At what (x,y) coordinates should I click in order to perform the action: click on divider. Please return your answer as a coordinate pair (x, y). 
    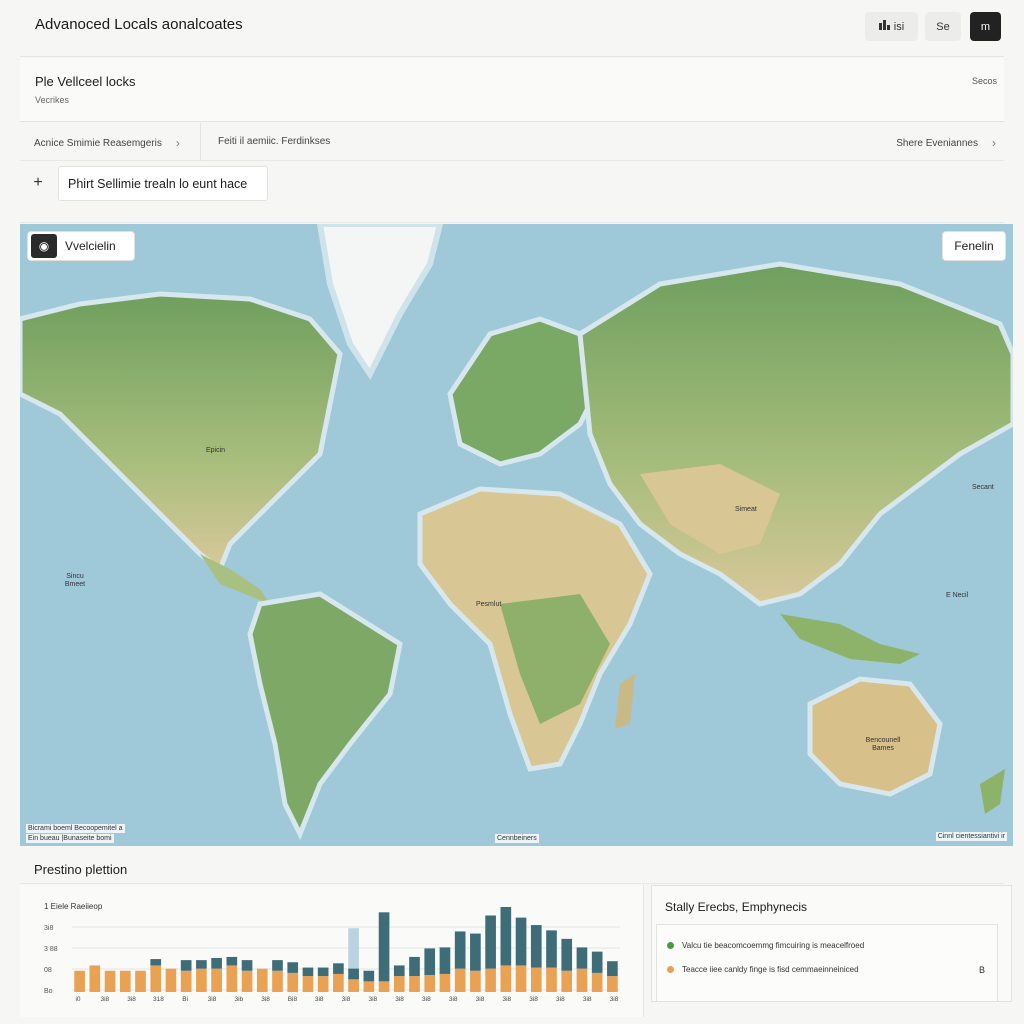
    Looking at the image, I should click on (512, 883).